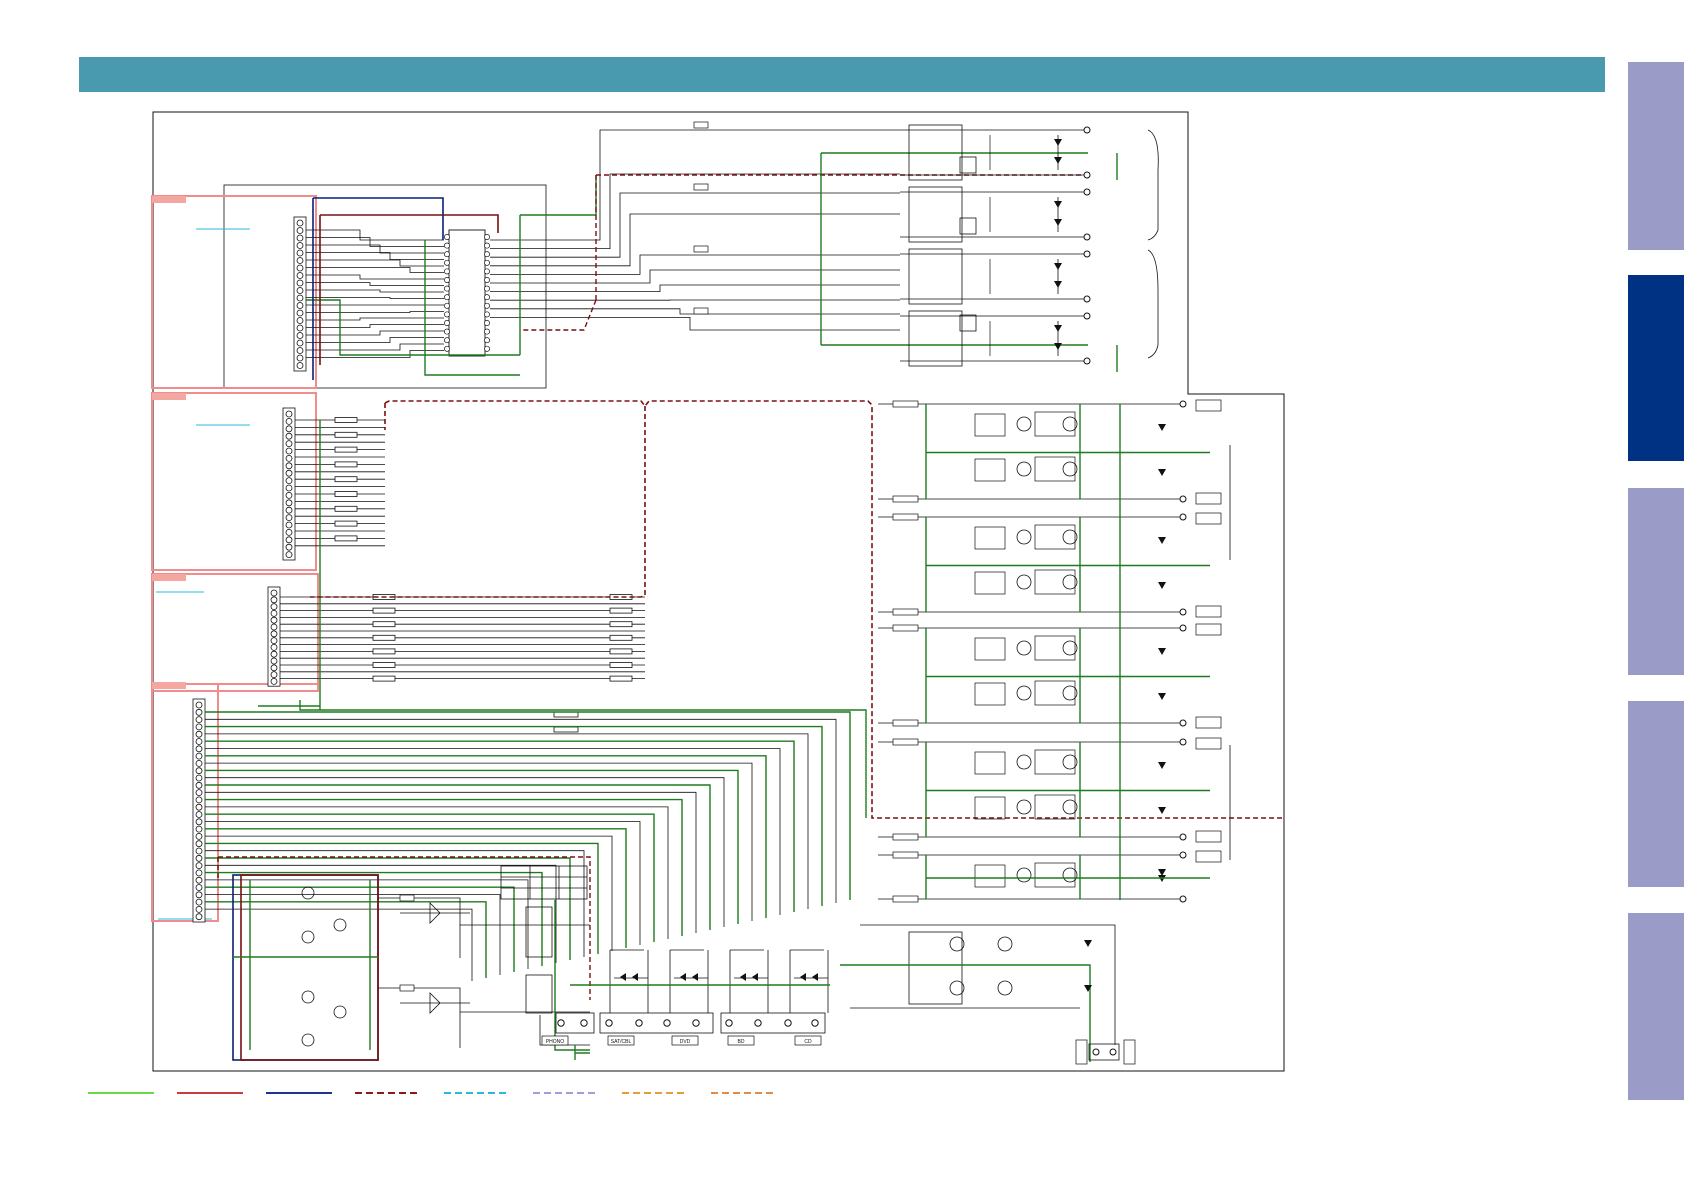 This screenshot has height=1191, width=1684. Describe the element at coordinates (1081, 1052) in the screenshot. I see `label-box` at that location.